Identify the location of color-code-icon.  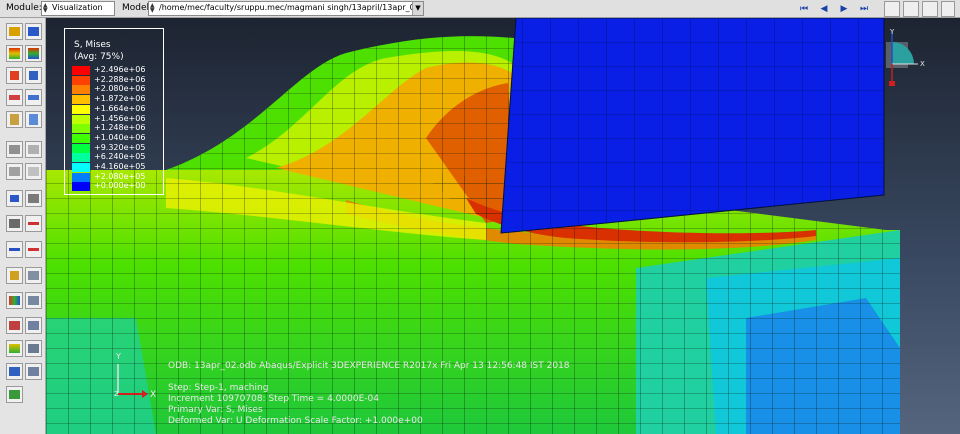
(14, 348).